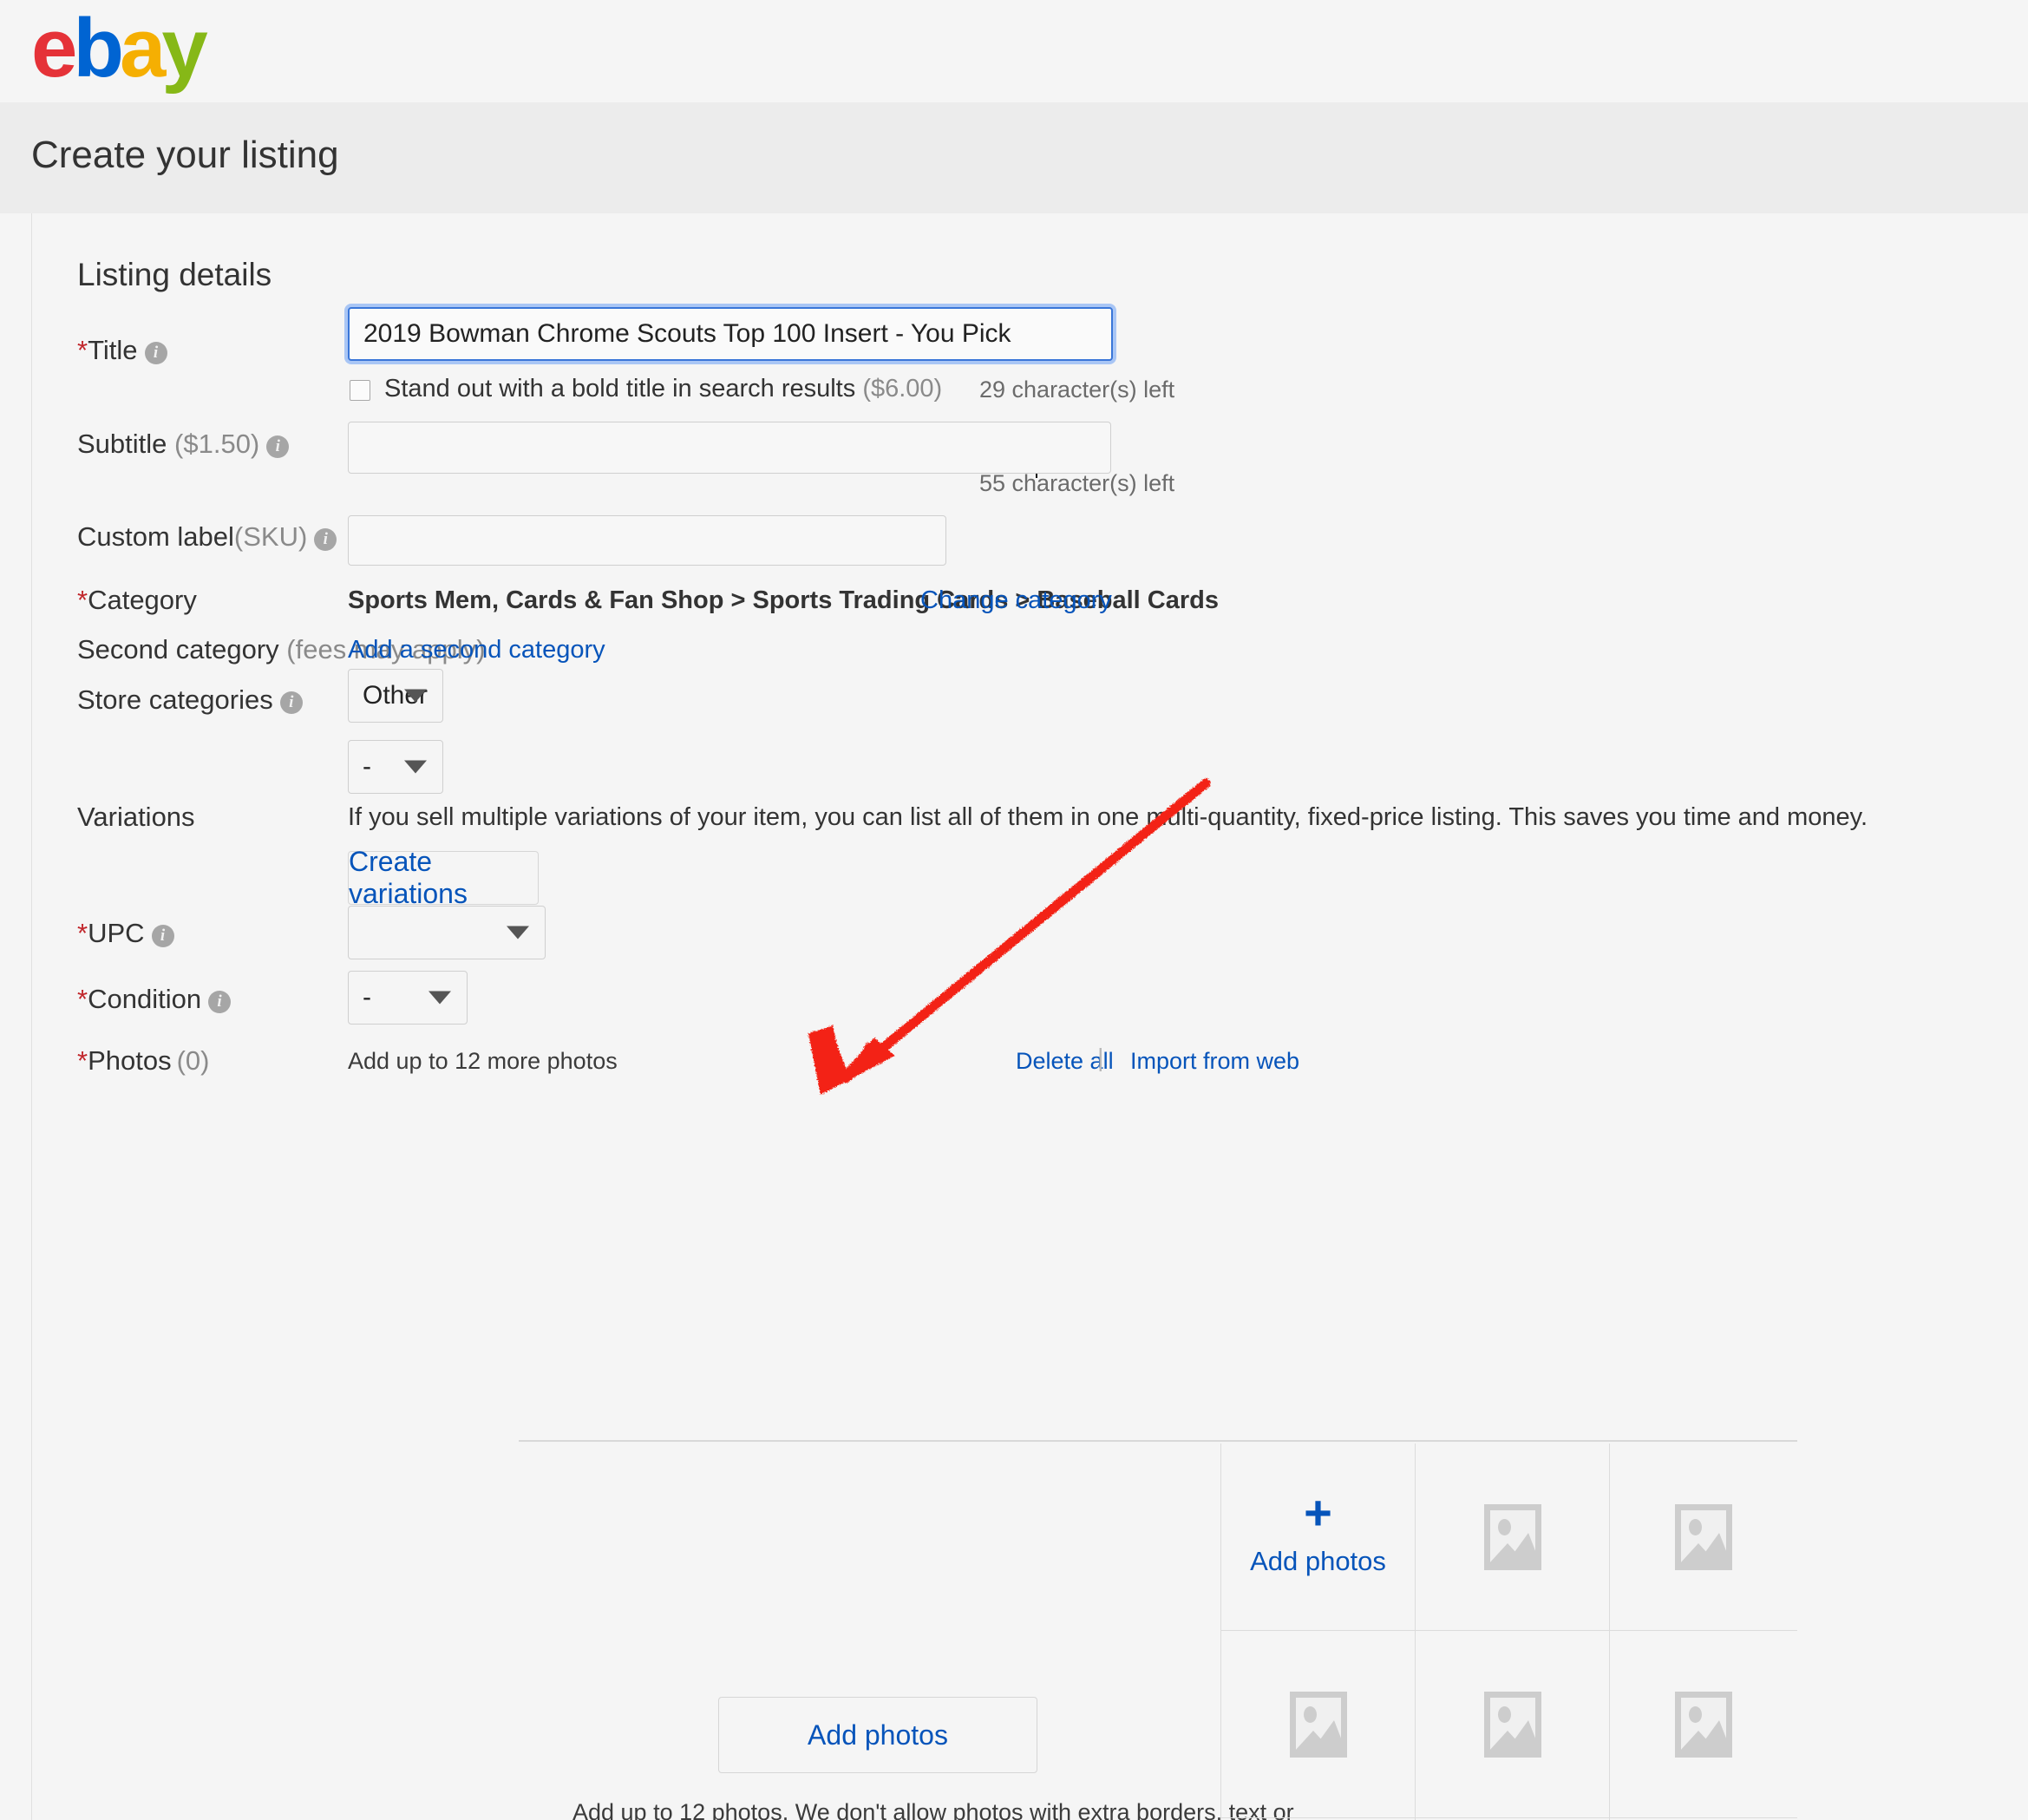  Describe the element at coordinates (1077, 483) in the screenshot. I see `subtitle-chars-left: 55 character(s) left` at that location.